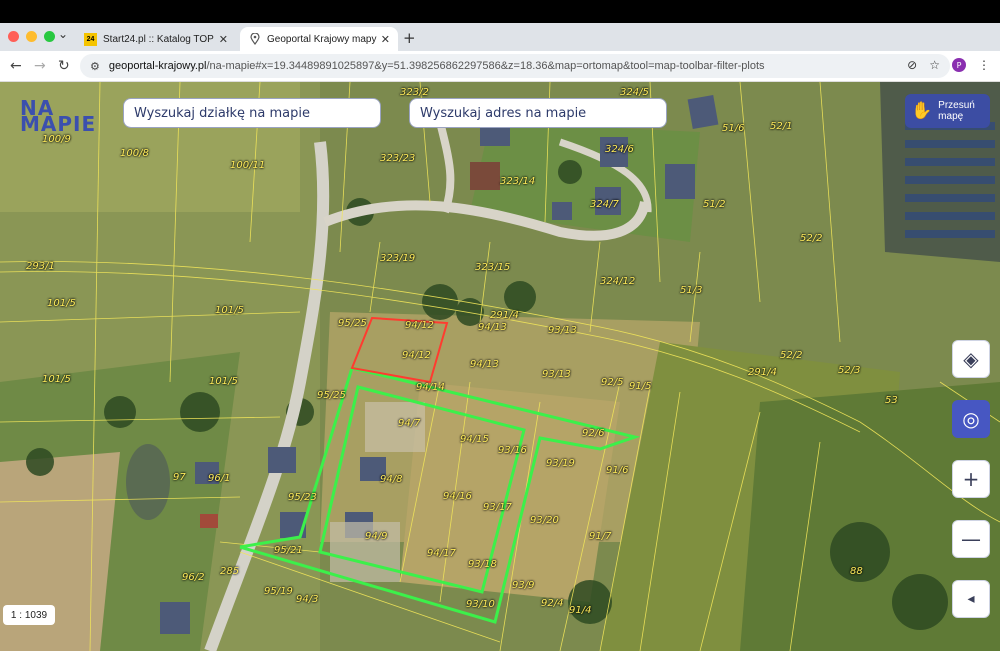  What do you see at coordinates (500, 11) in the screenshot?
I see `os-menu-bar` at bounding box center [500, 11].